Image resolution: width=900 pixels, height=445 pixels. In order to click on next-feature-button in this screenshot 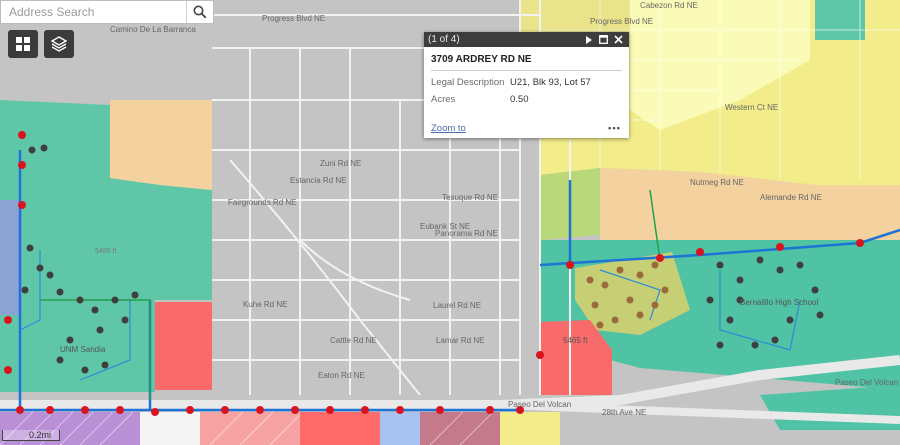, I will do `click(588, 39)`.